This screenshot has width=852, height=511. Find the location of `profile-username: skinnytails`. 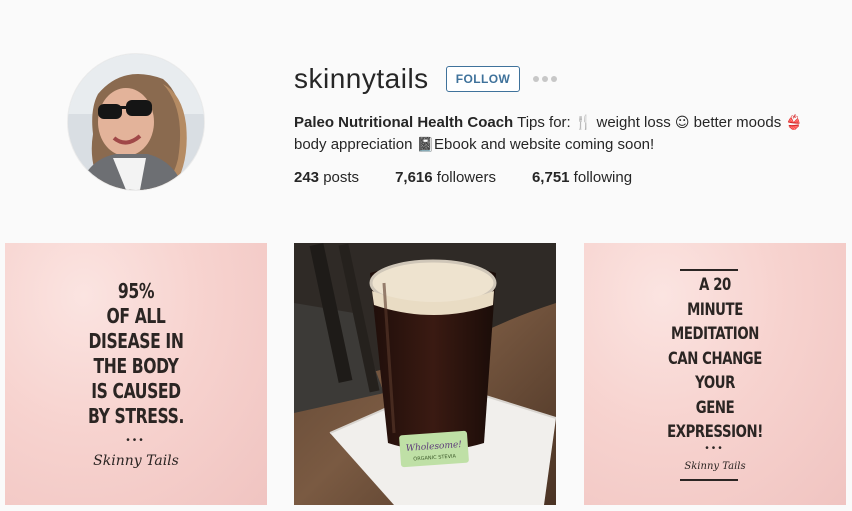

profile-username: skinnytails is located at coordinates (361, 78).